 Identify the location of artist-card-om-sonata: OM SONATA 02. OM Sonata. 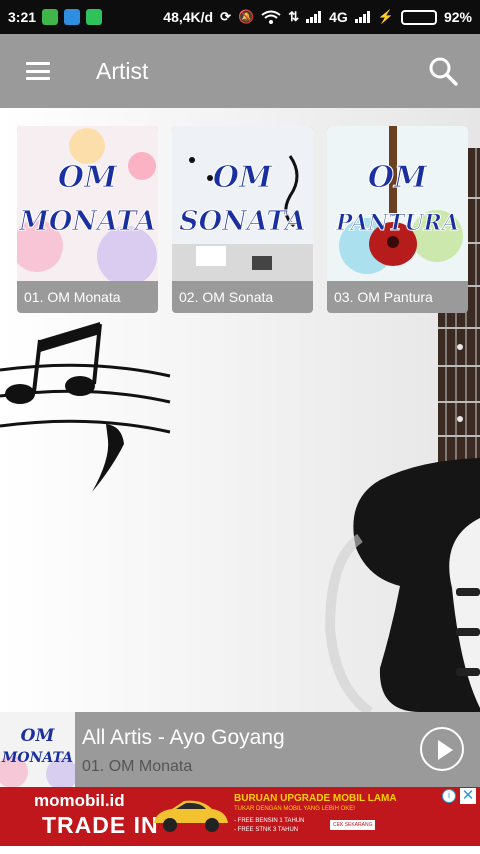
(242, 219).